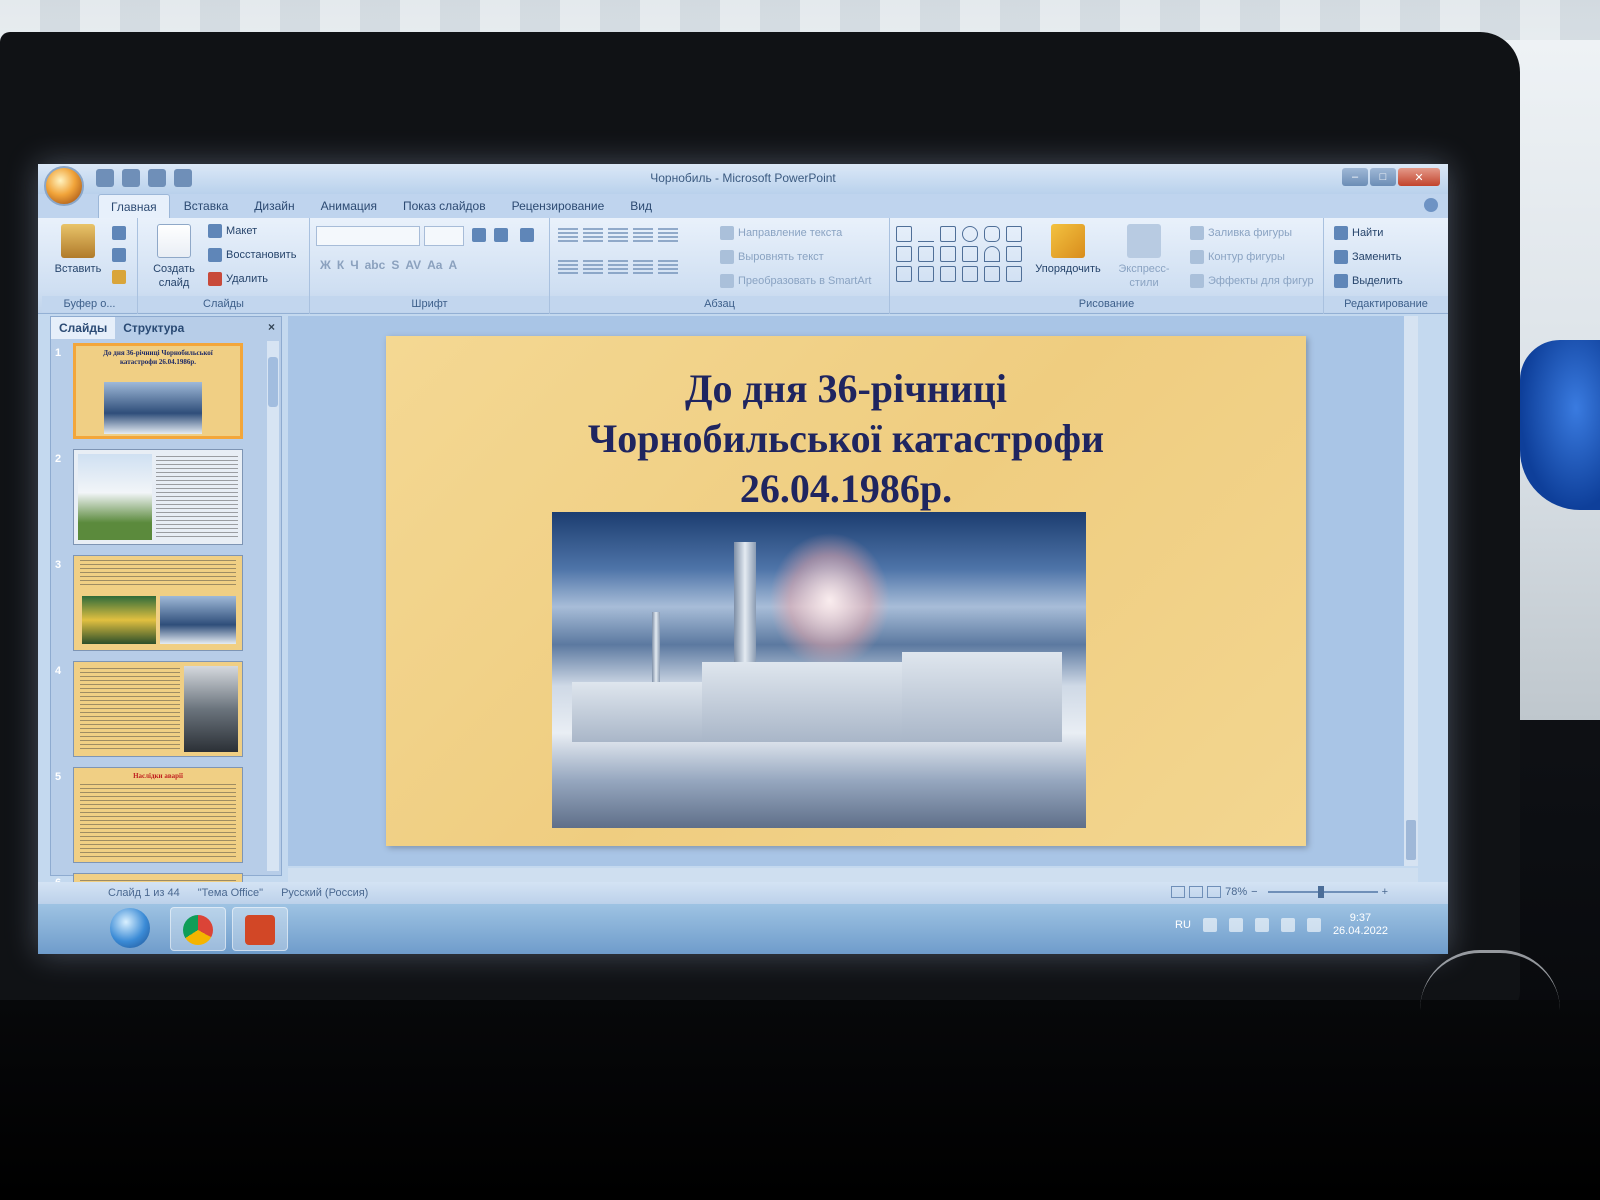 The height and width of the screenshot is (1200, 1600). Describe the element at coordinates (1358, 233) in the screenshot. I see `find-button: Найти` at that location.